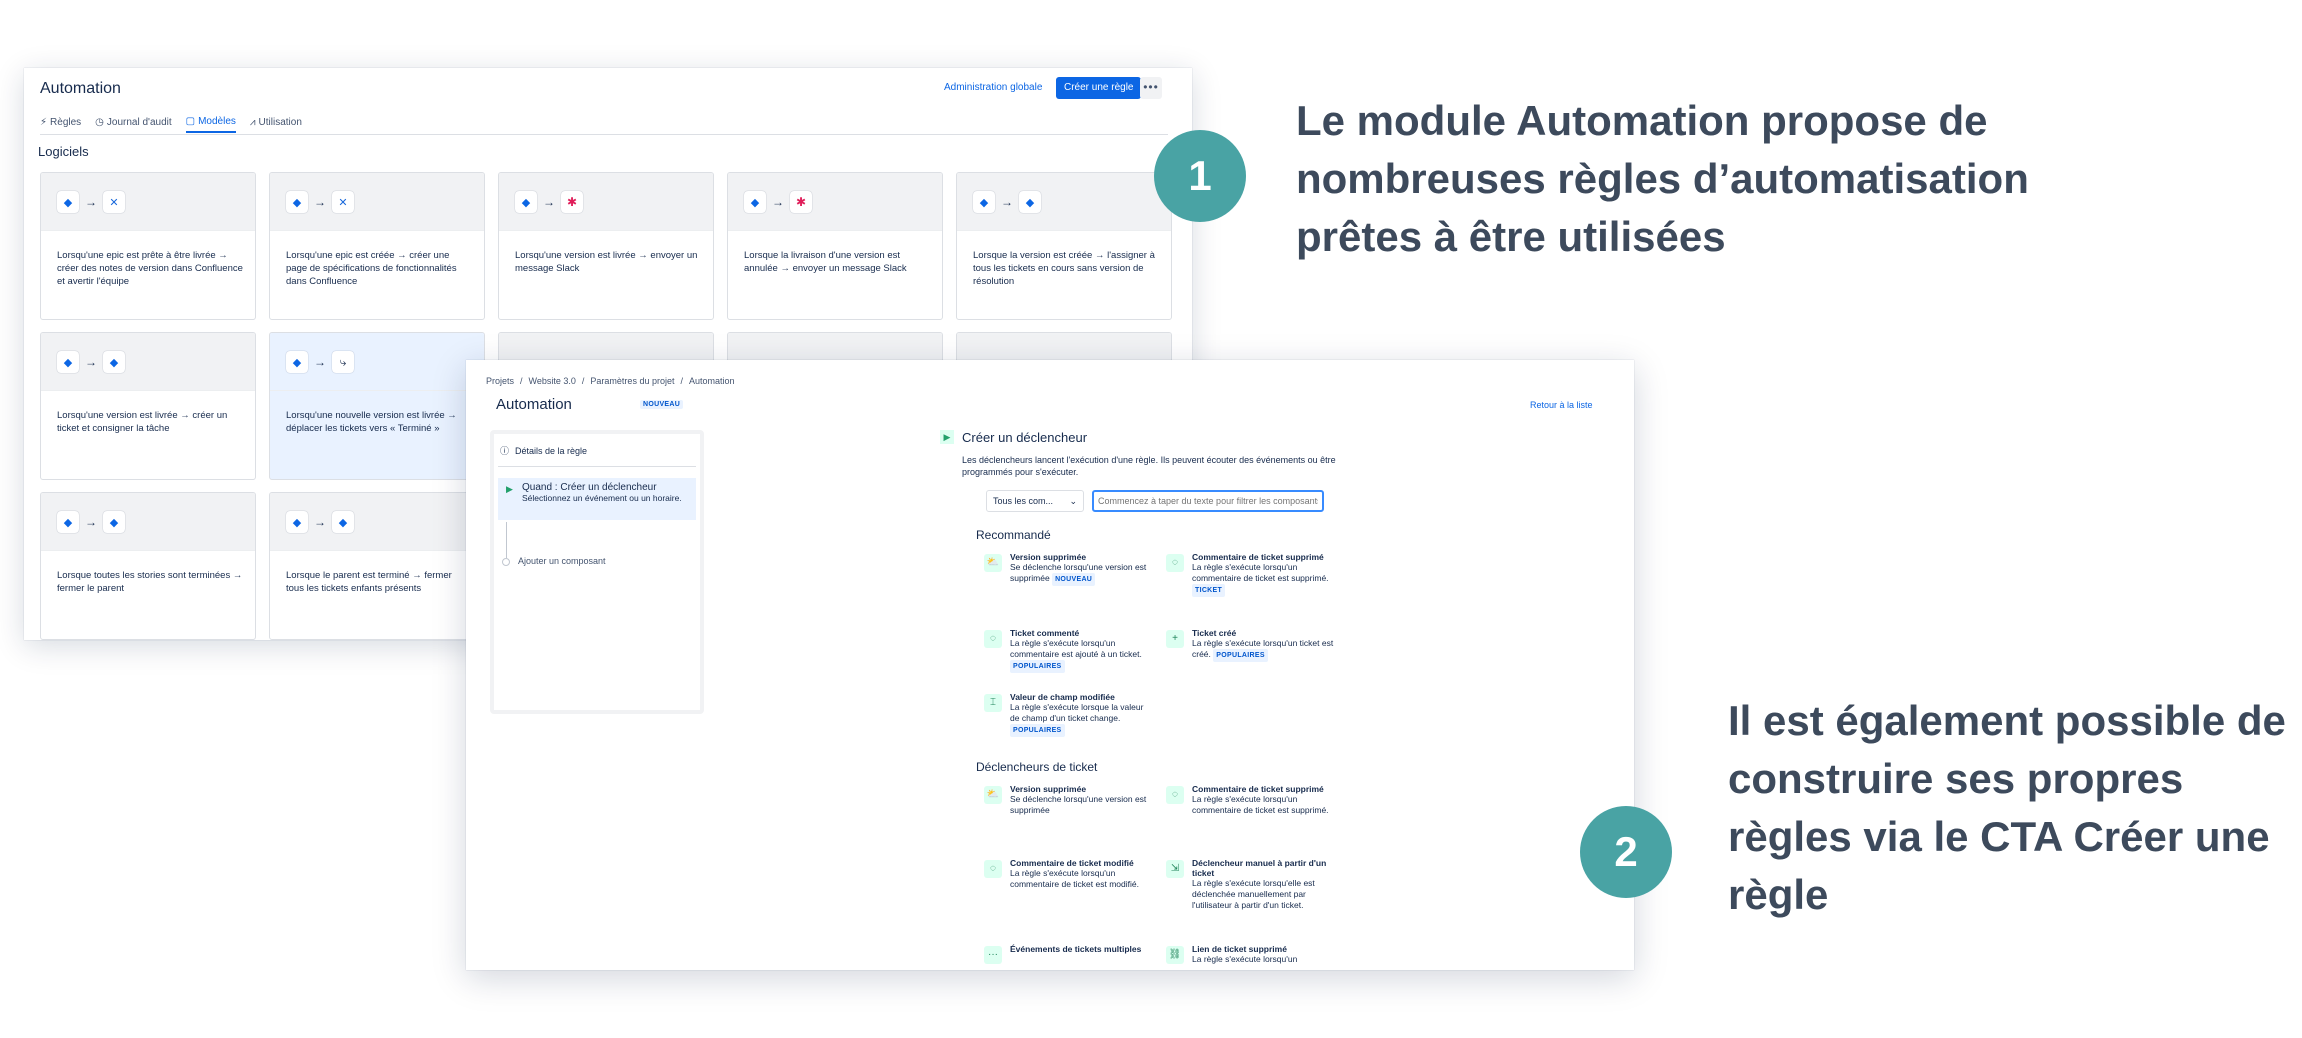 The height and width of the screenshot is (1038, 2302). I want to click on trigger-item-multiple-events: ··· Événements de tickets multiples, so click(1069, 954).